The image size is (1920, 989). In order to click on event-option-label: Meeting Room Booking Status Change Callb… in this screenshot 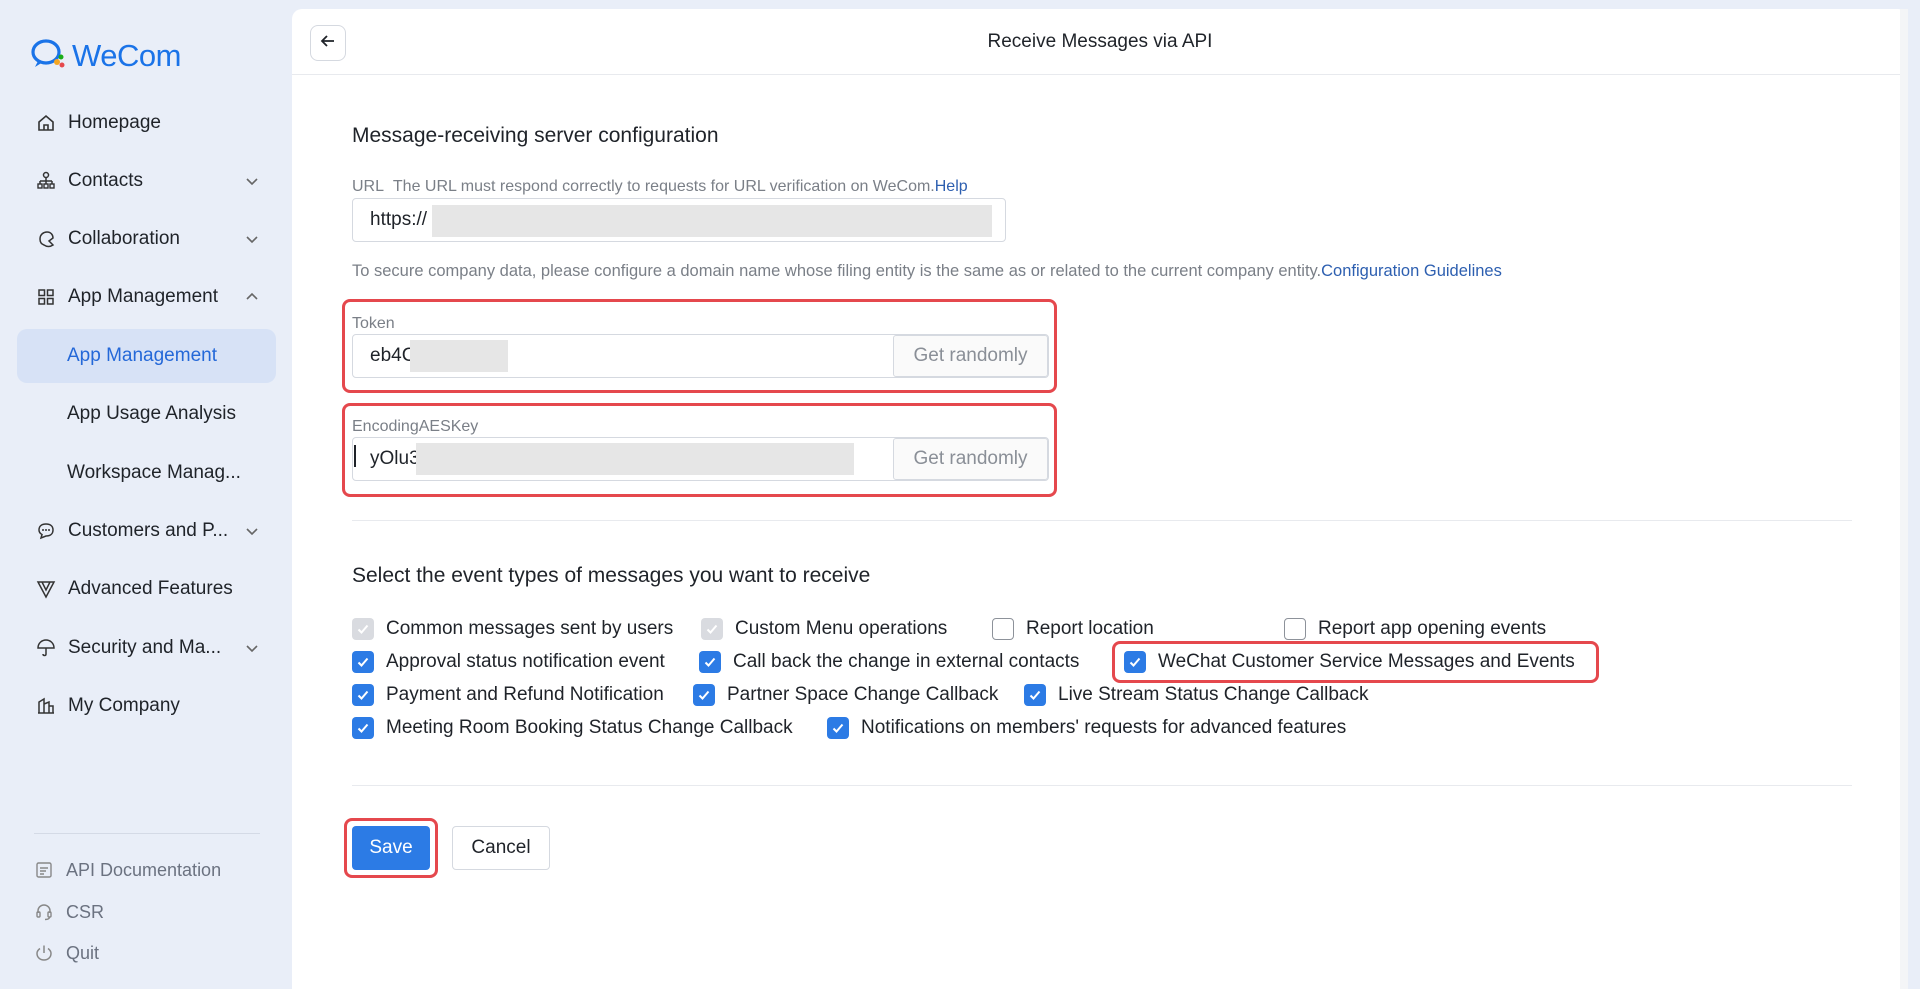, I will do `click(589, 727)`.